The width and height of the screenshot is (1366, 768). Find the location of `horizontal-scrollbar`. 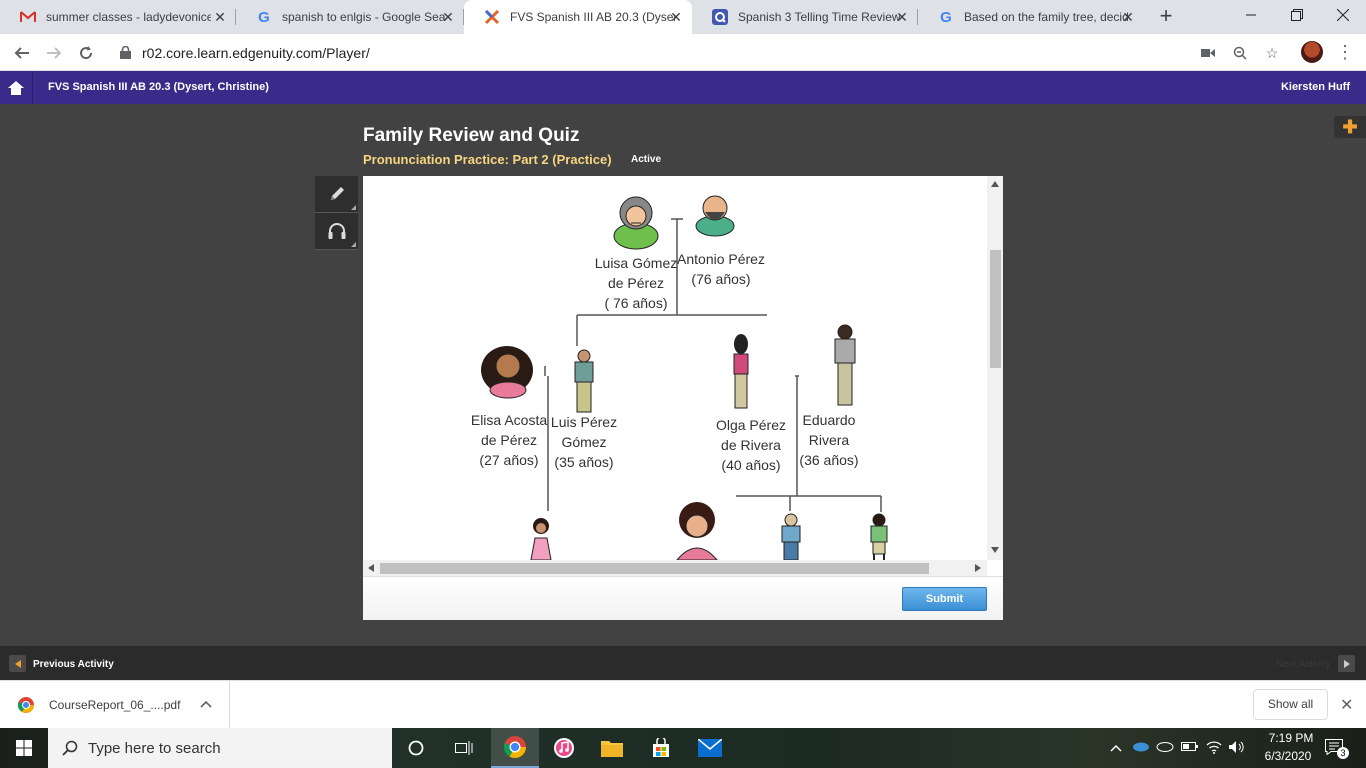

horizontal-scrollbar is located at coordinates (675, 568).